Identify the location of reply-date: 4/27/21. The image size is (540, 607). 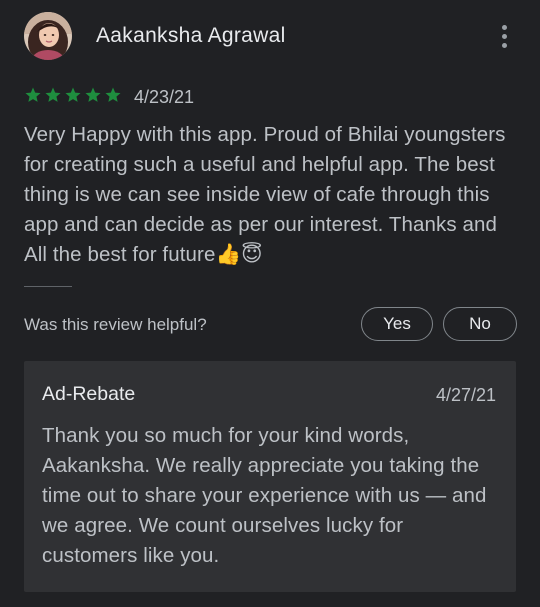
(465, 395).